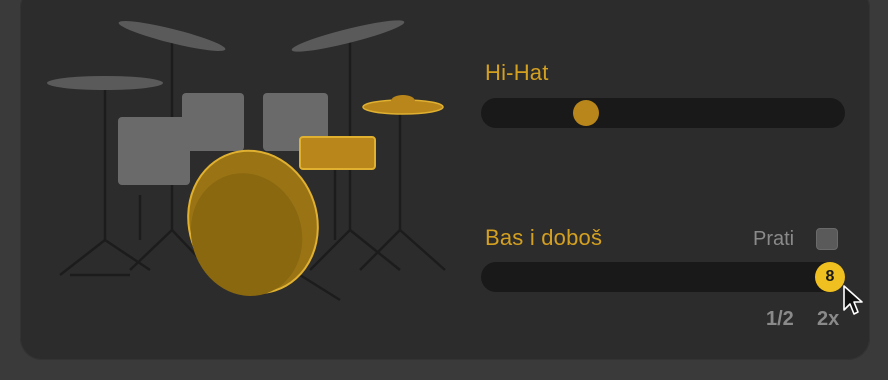 This screenshot has height=380, width=888. I want to click on scale-double: 2x, so click(828, 319).